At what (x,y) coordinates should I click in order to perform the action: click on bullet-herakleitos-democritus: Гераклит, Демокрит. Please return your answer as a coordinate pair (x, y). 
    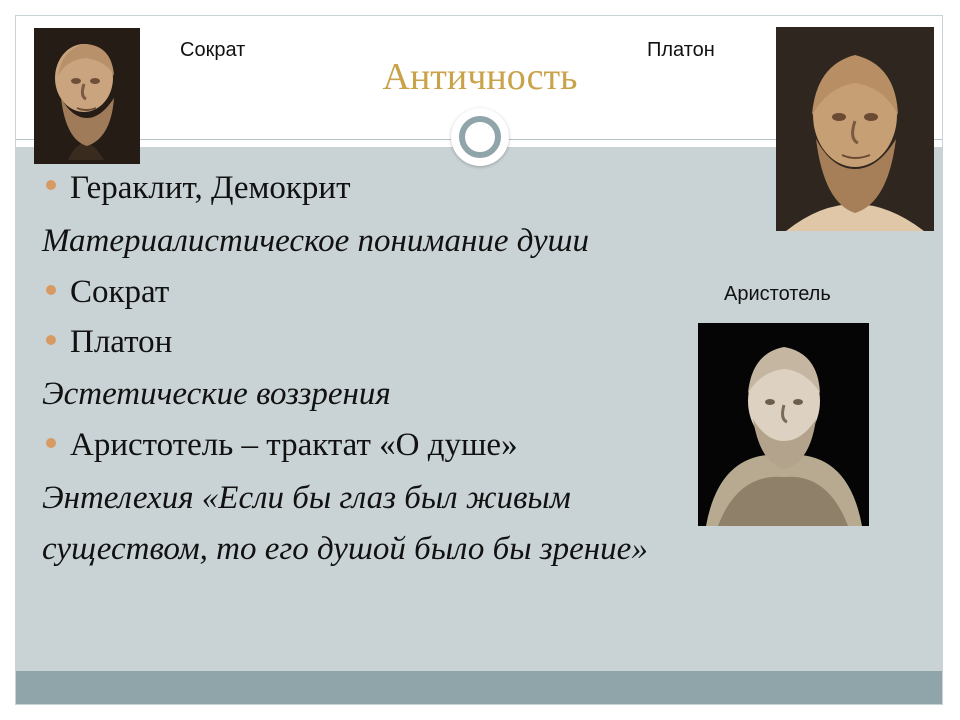
    Looking at the image, I should click on (210, 188).